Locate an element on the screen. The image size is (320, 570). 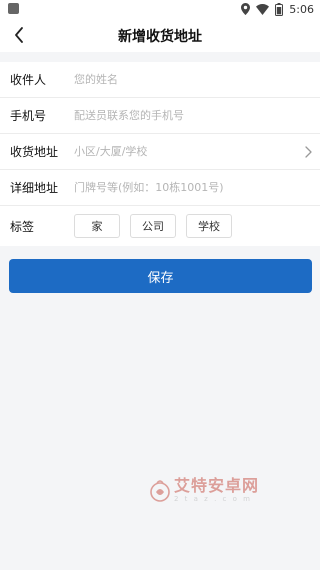
location-icon is located at coordinates (246, 9).